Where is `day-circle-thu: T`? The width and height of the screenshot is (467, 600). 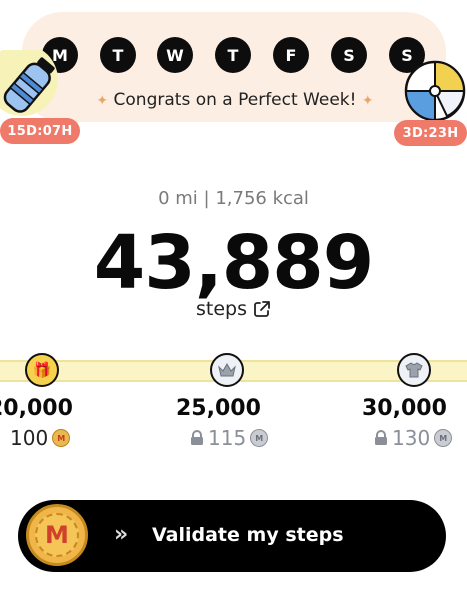 day-circle-thu: T is located at coordinates (233, 55).